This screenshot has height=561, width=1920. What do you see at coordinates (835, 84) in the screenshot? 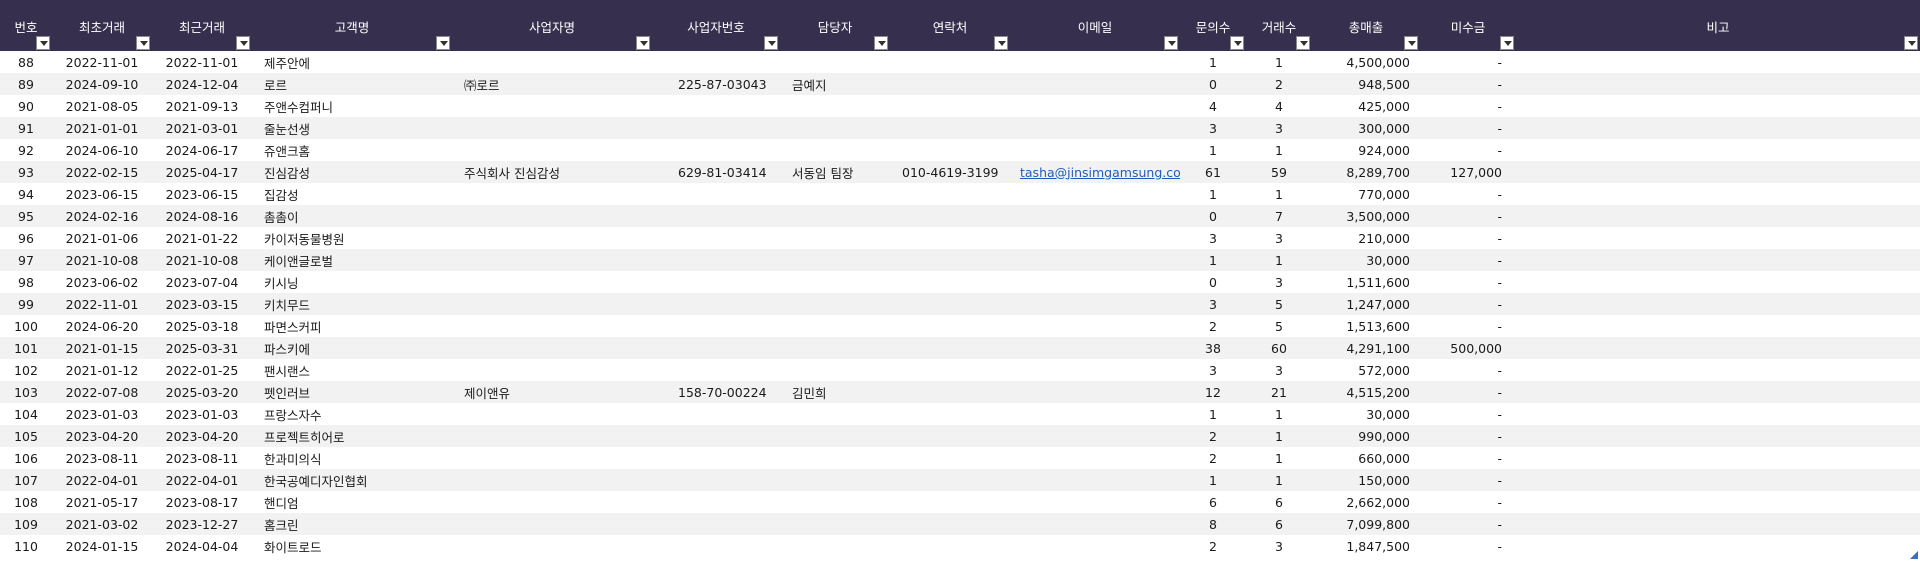
I see `cell-manager: 금예지` at bounding box center [835, 84].